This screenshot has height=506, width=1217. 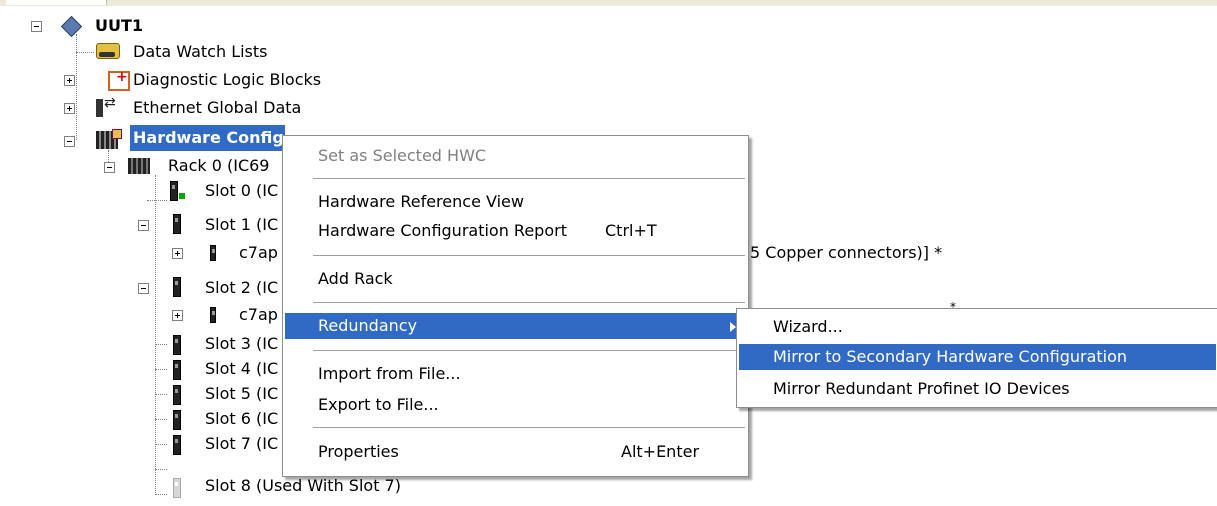 I want to click on tree-node-slot-2: Slot 2 (IC, so click(x=243, y=288).